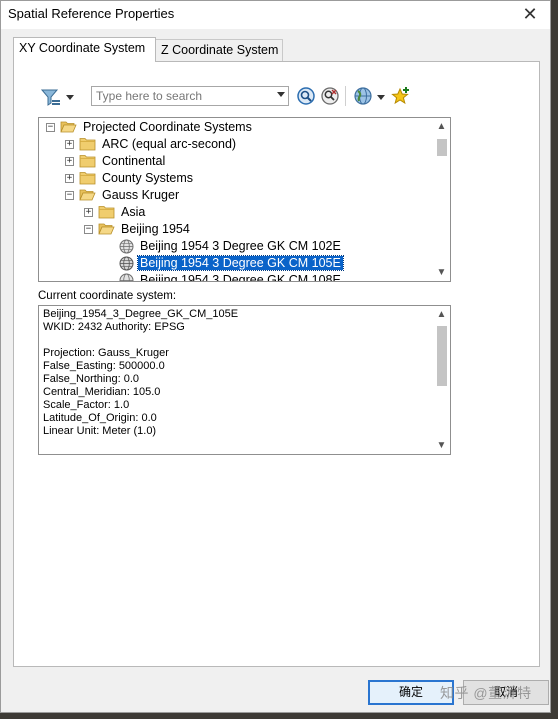 This screenshot has width=558, height=719. Describe the element at coordinates (237, 229) in the screenshot. I see `tree-item-beijing-1954: − Beijing 1954` at that location.